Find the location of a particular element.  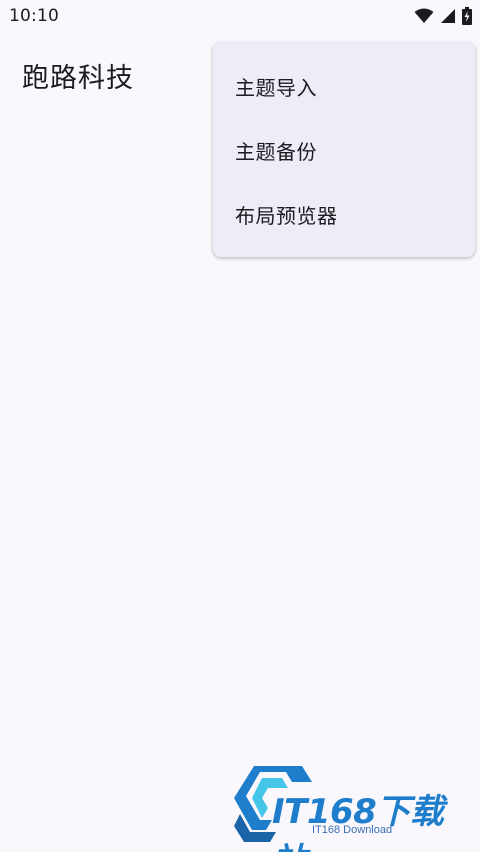

cellular-signal-icon is located at coordinates (448, 16).